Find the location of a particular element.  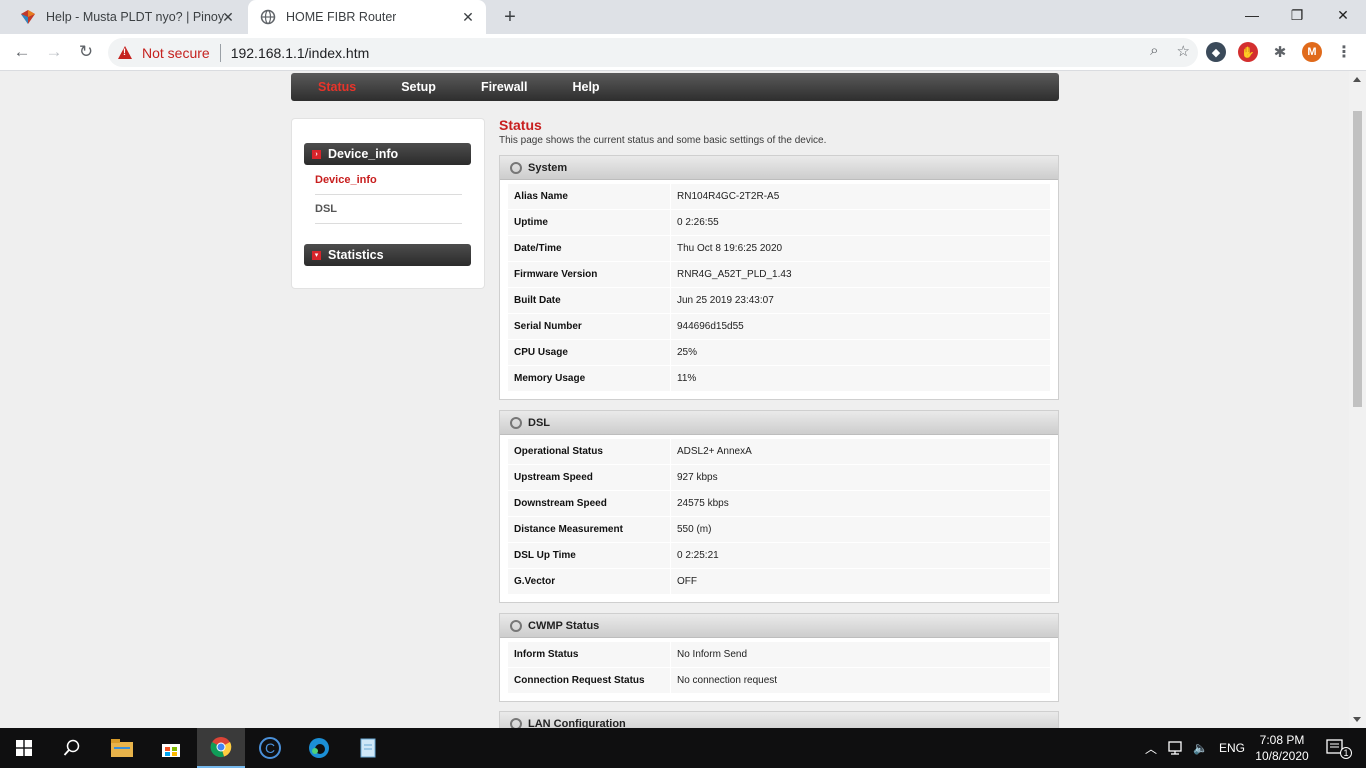

row-label: Alias Name is located at coordinates (589, 196).